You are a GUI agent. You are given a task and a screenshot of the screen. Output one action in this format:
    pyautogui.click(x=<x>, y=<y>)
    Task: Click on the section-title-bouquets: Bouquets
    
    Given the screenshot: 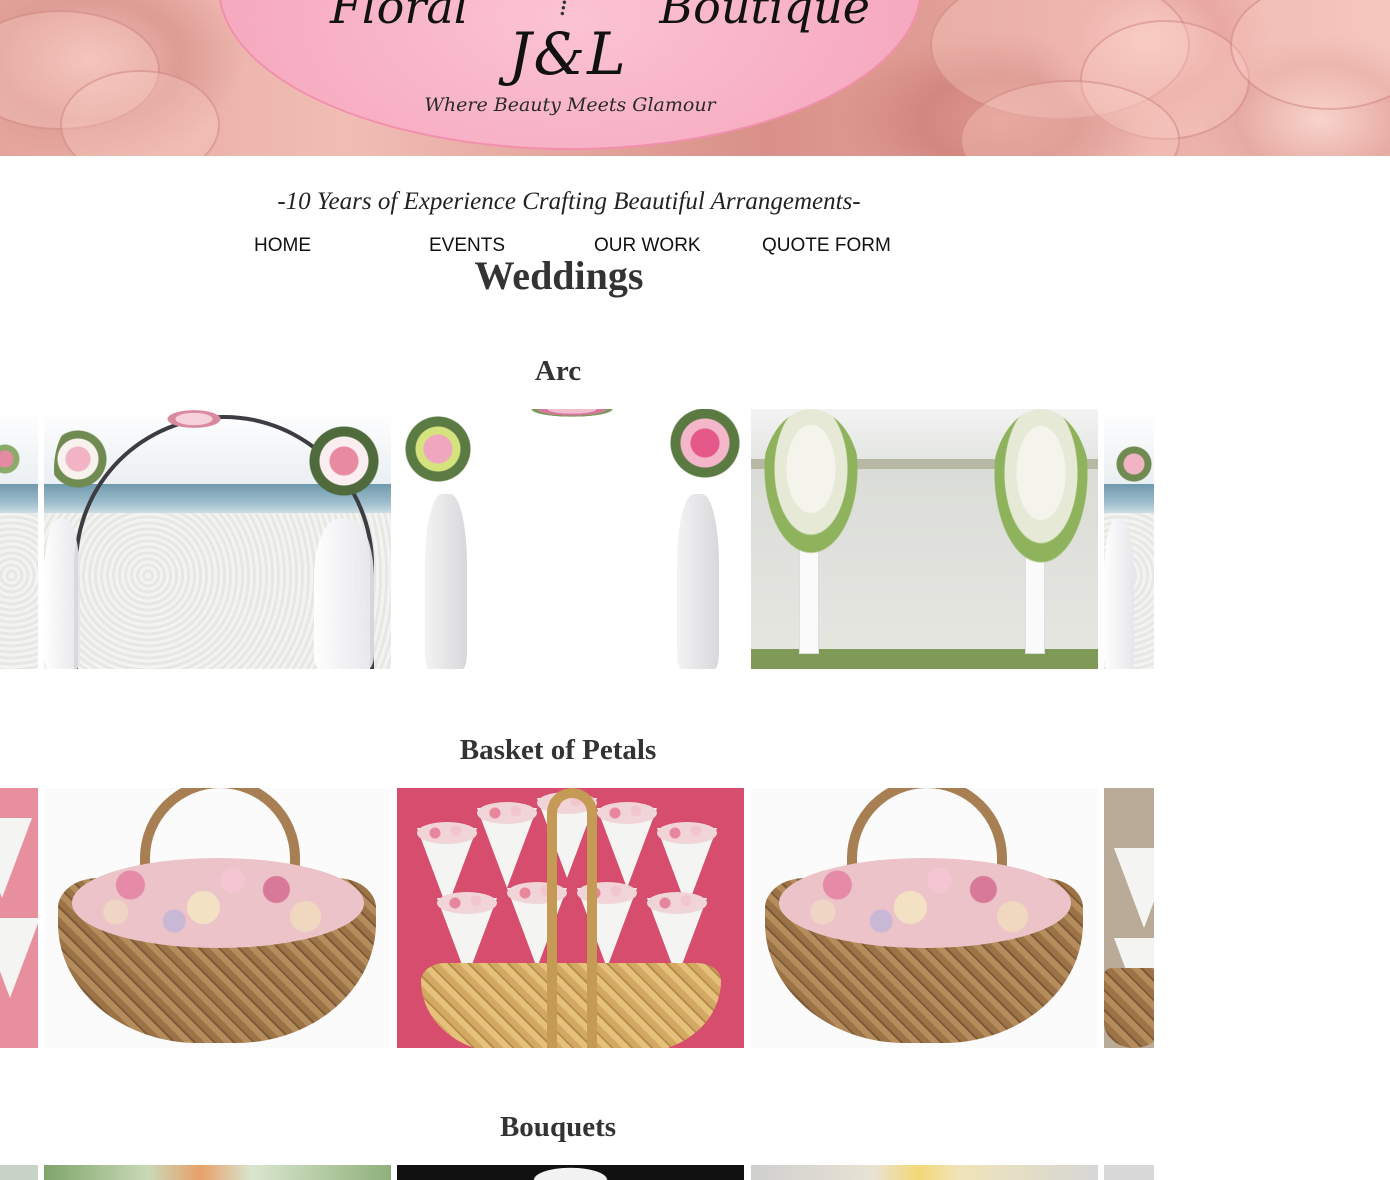 What is the action you would take?
    pyautogui.click(x=558, y=1127)
    